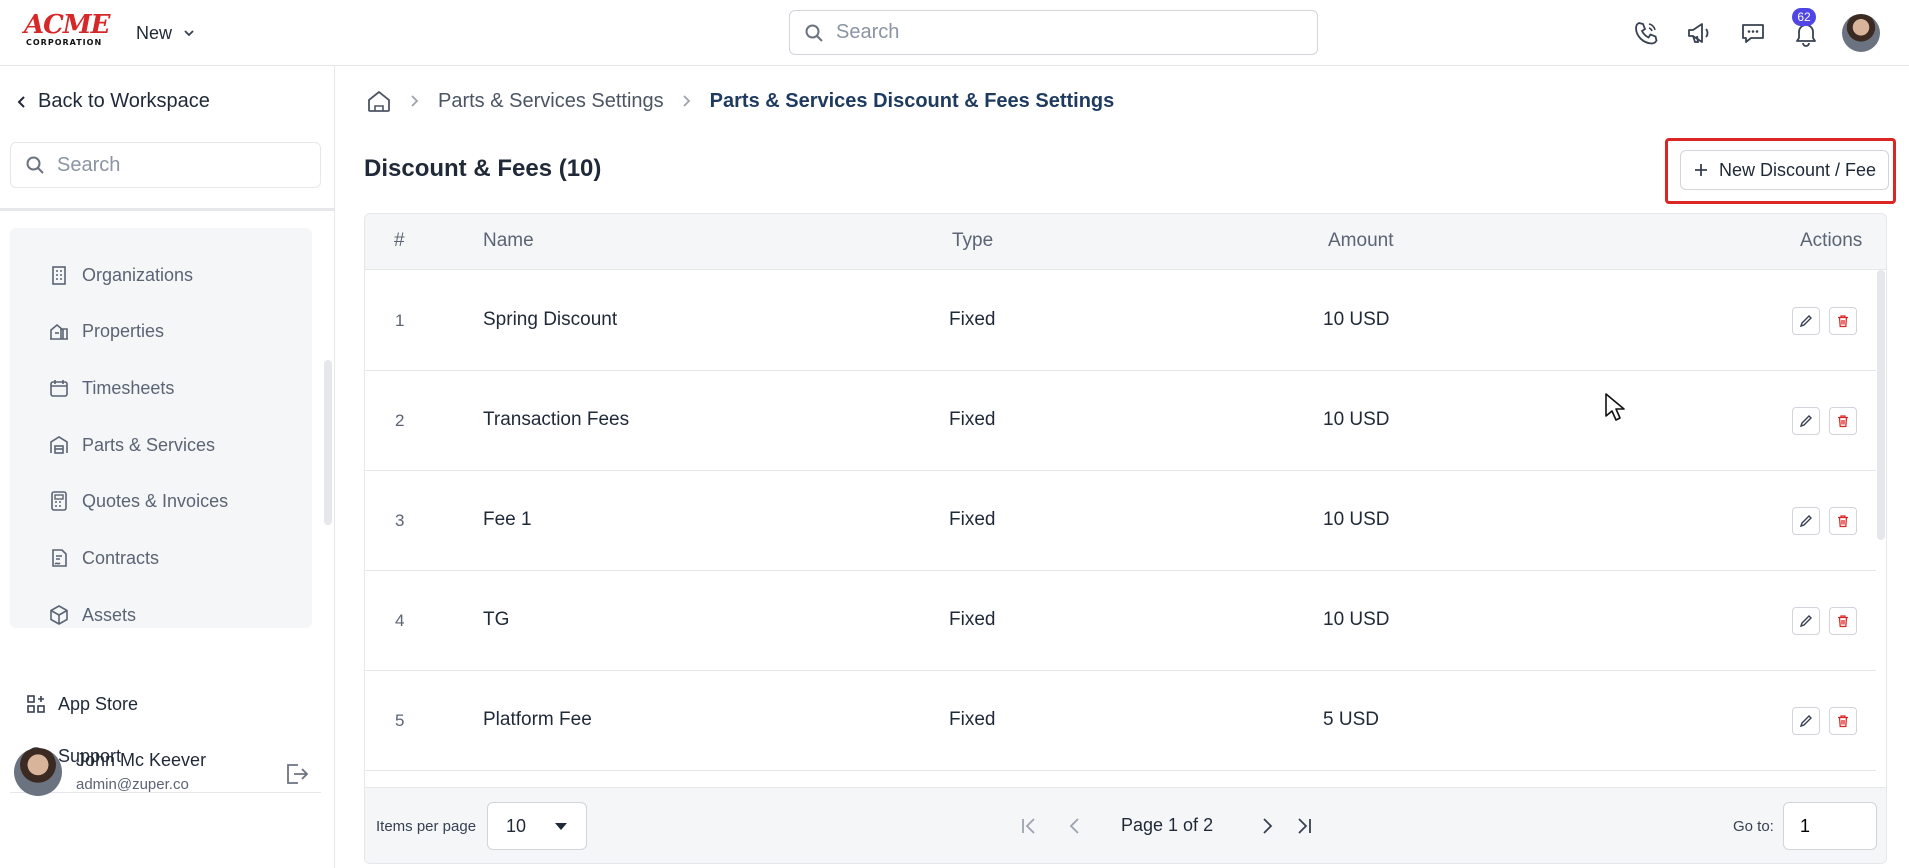 The image size is (1909, 868). What do you see at coordinates (1615, 407) in the screenshot?
I see `mouse-cursor-icon` at bounding box center [1615, 407].